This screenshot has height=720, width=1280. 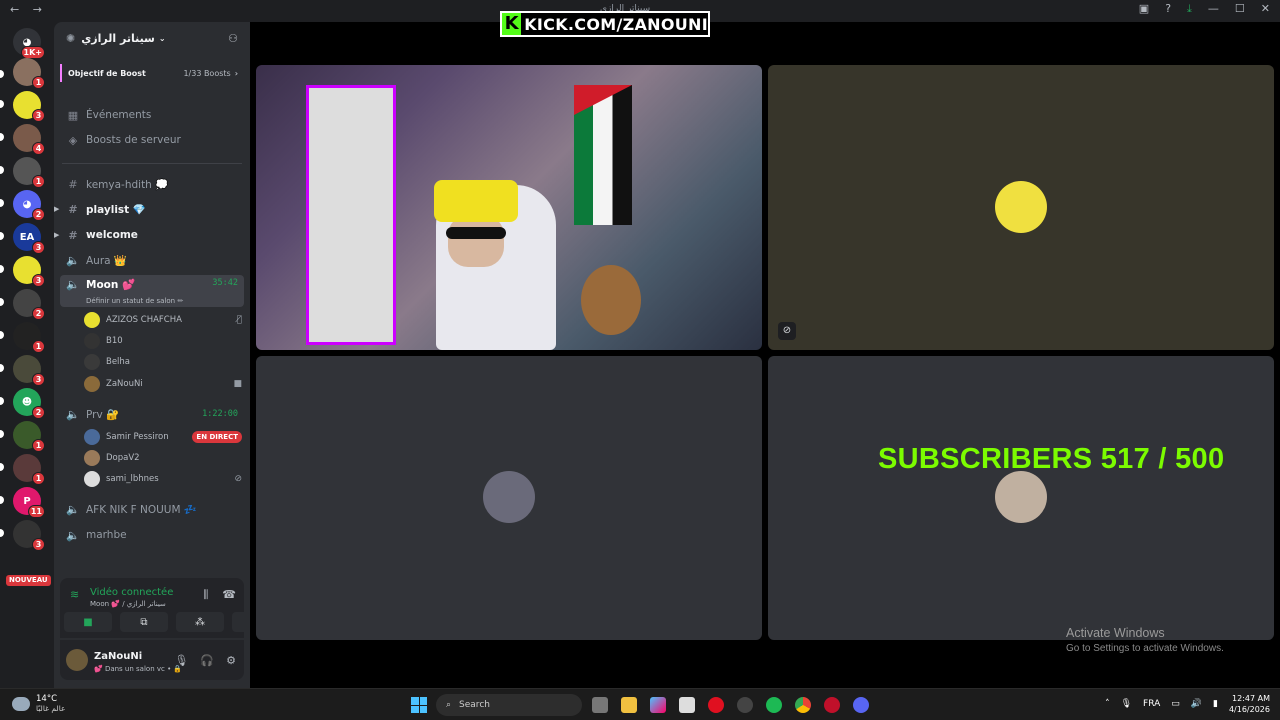 I want to click on voice-channel-aura: 🔈 Aura 👑, so click(x=152, y=260).